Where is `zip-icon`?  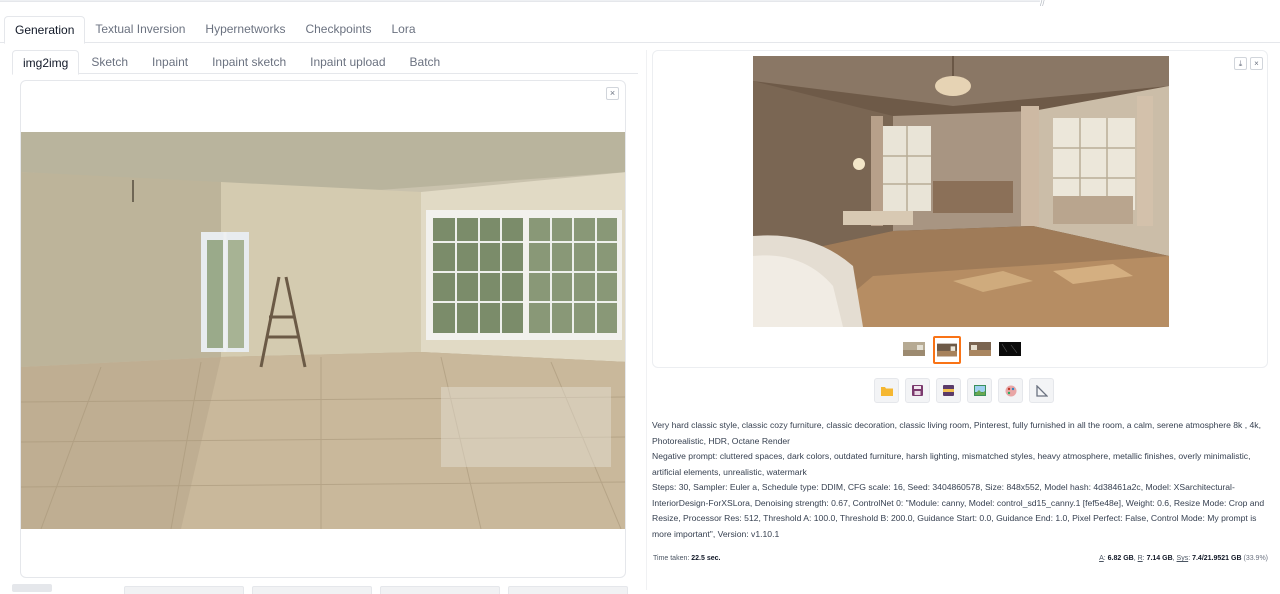 zip-icon is located at coordinates (948, 390).